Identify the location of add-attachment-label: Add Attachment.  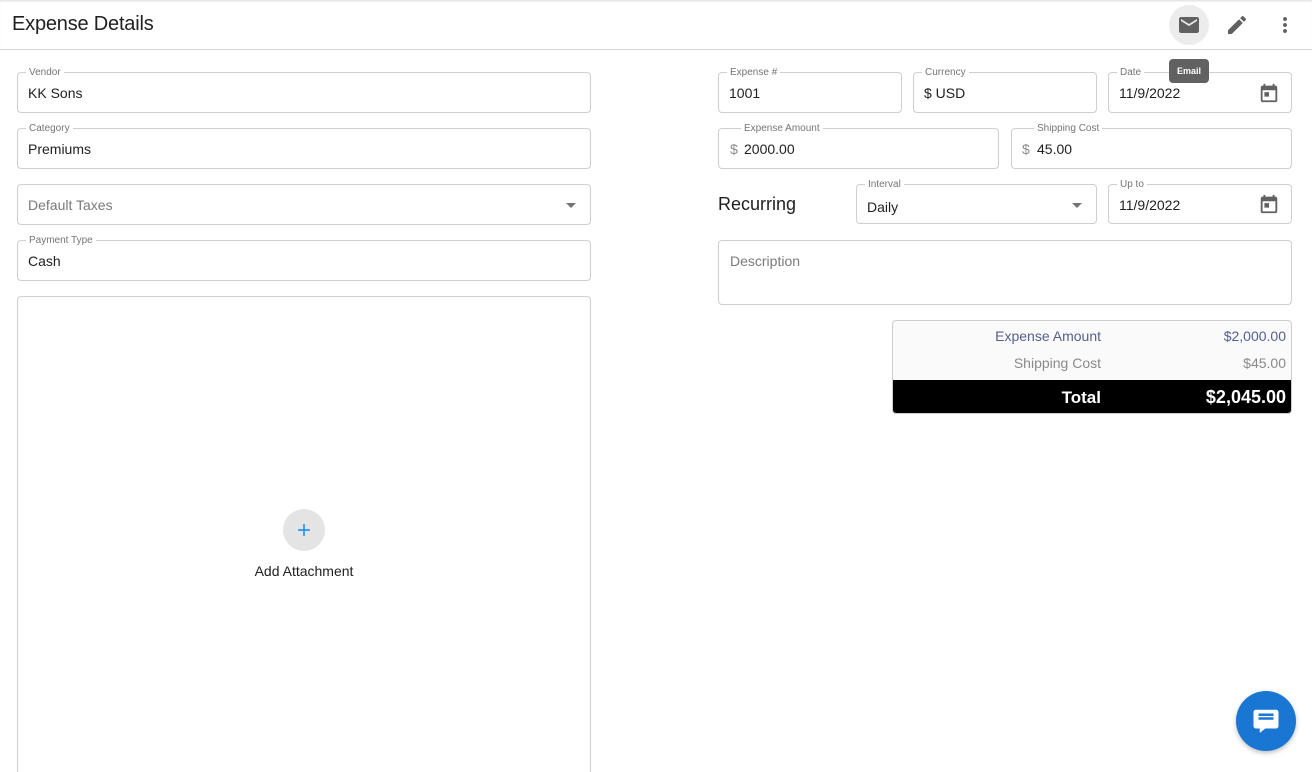
(304, 571).